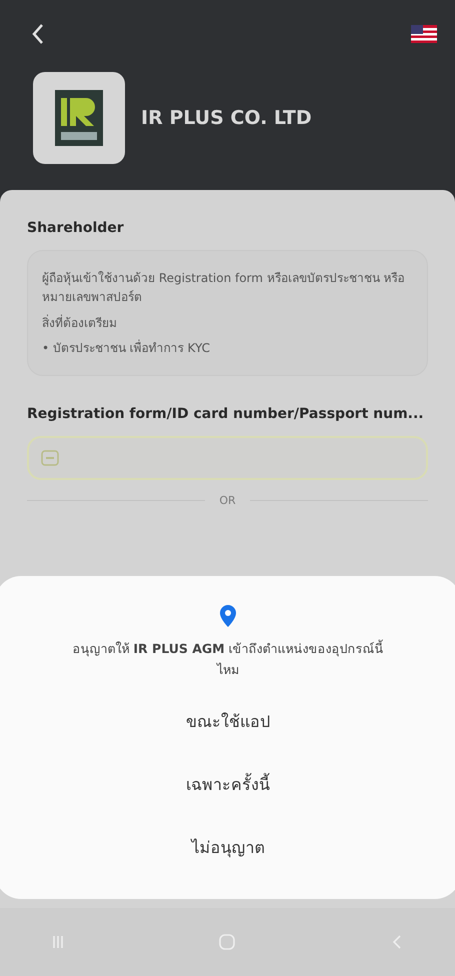 Image resolution: width=455 pixels, height=976 pixels. What do you see at coordinates (227, 458) in the screenshot?
I see `input-field` at bounding box center [227, 458].